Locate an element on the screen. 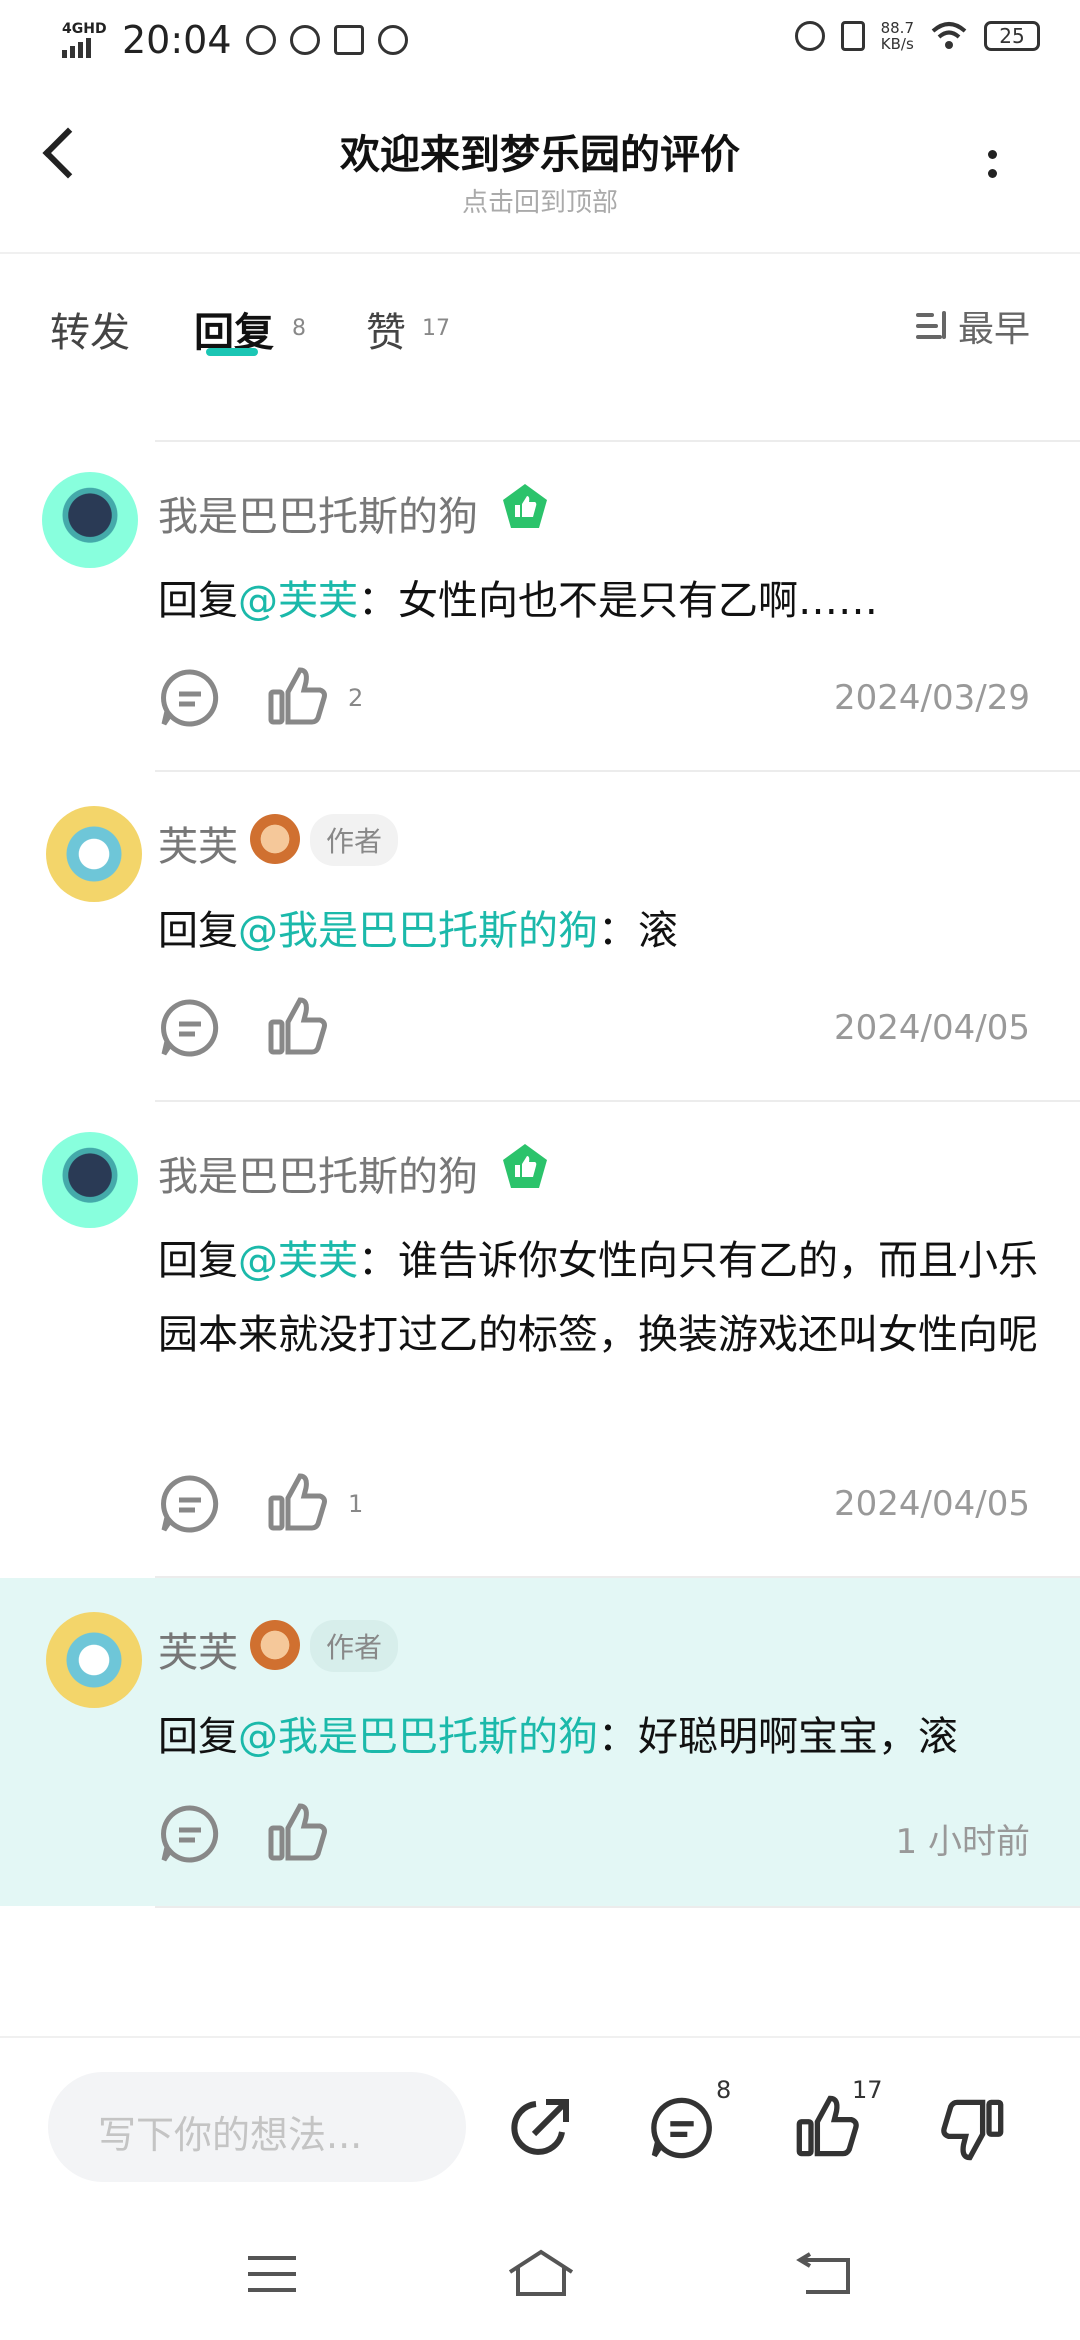 The image size is (1080, 2340). comment-count: 8 is located at coordinates (724, 2090).